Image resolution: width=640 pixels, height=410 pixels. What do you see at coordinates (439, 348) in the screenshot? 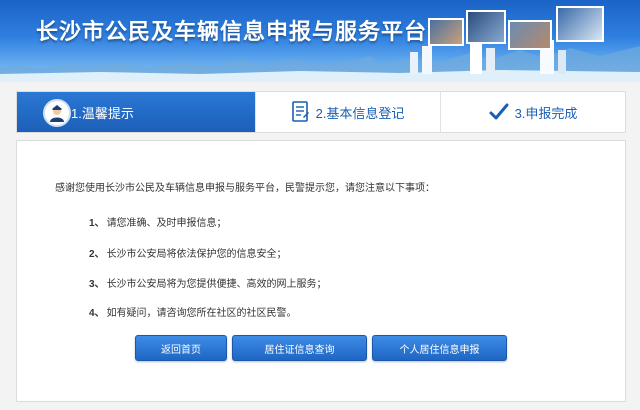
I see `personal-residence-declare-button: 个人居住信息申报` at bounding box center [439, 348].